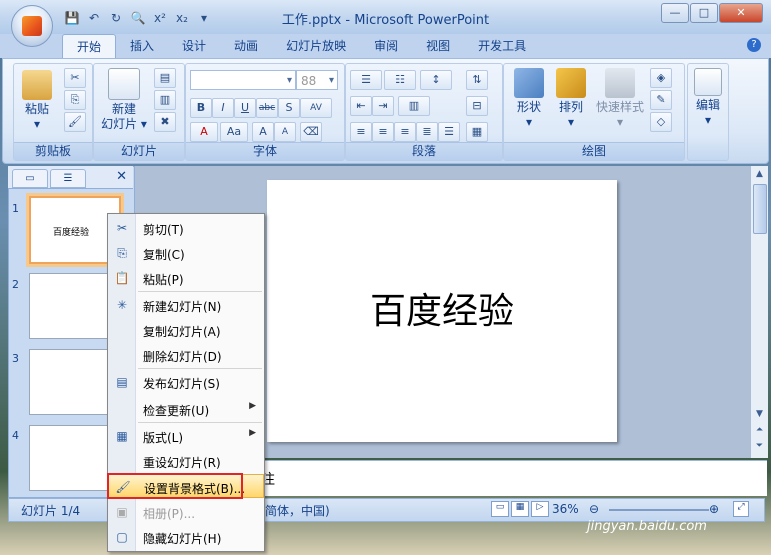 This screenshot has height=555, width=771. I want to click on smartart-icon: ▦, so click(477, 132).